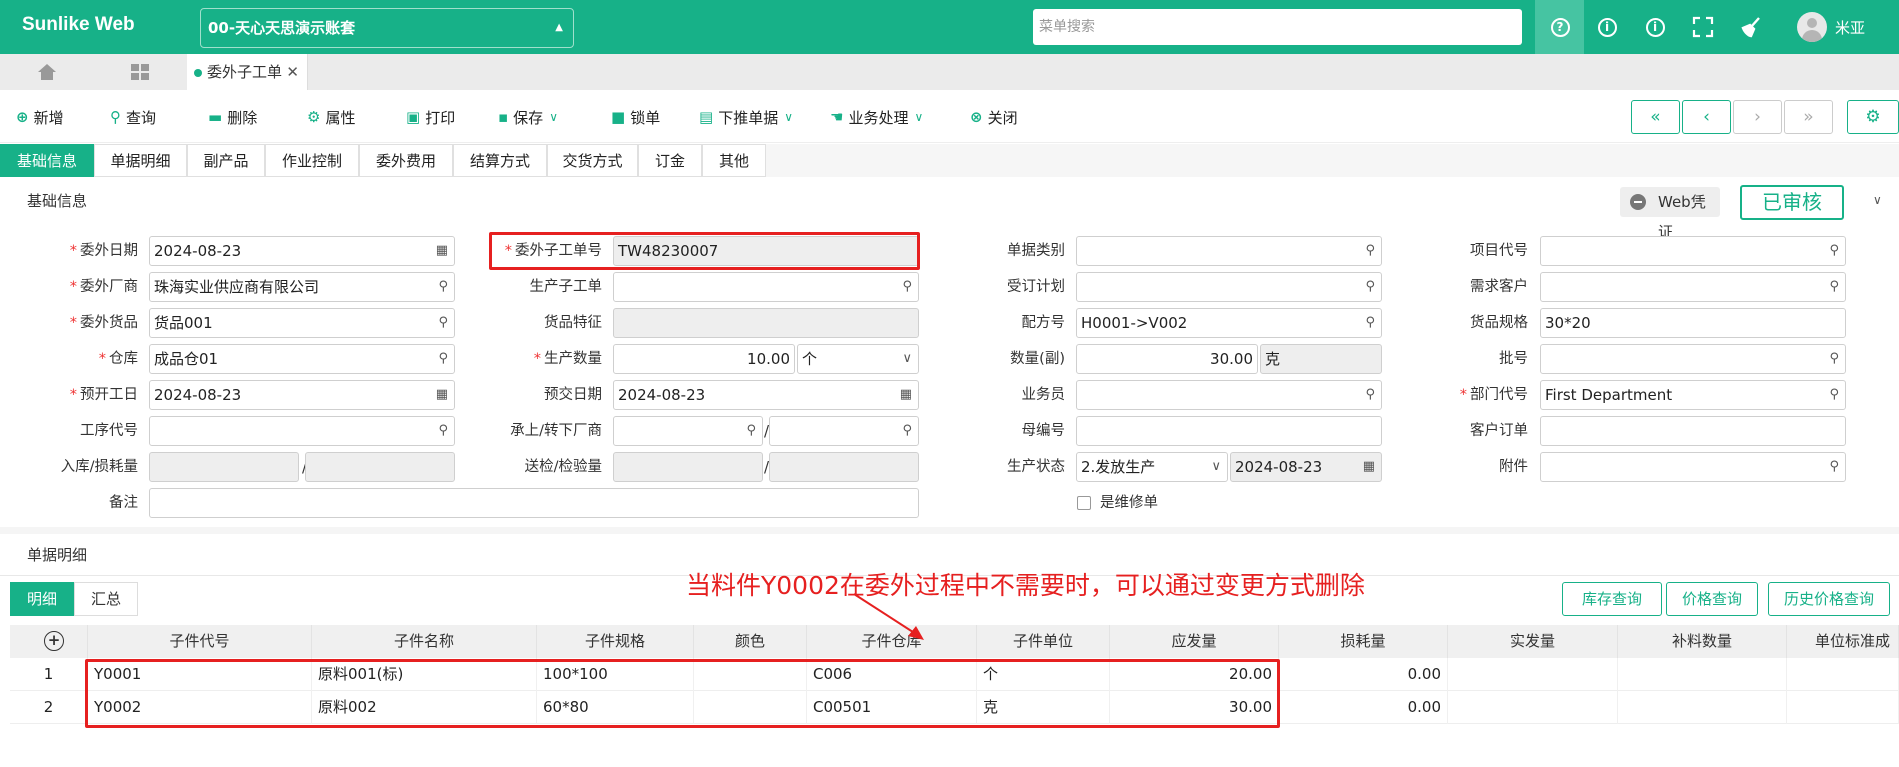 This screenshot has height=767, width=1899. Describe the element at coordinates (1873, 117) in the screenshot. I see `settings-button: ⚙` at that location.